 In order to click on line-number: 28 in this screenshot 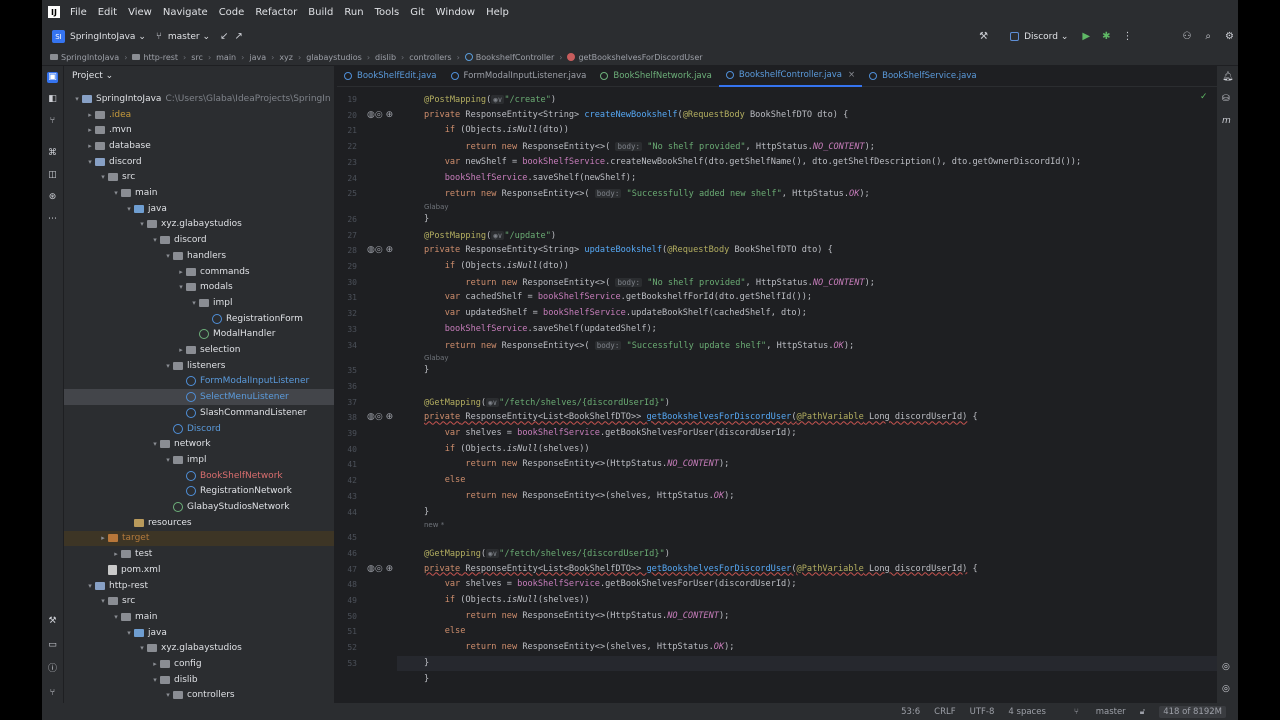, I will do `click(347, 250)`.